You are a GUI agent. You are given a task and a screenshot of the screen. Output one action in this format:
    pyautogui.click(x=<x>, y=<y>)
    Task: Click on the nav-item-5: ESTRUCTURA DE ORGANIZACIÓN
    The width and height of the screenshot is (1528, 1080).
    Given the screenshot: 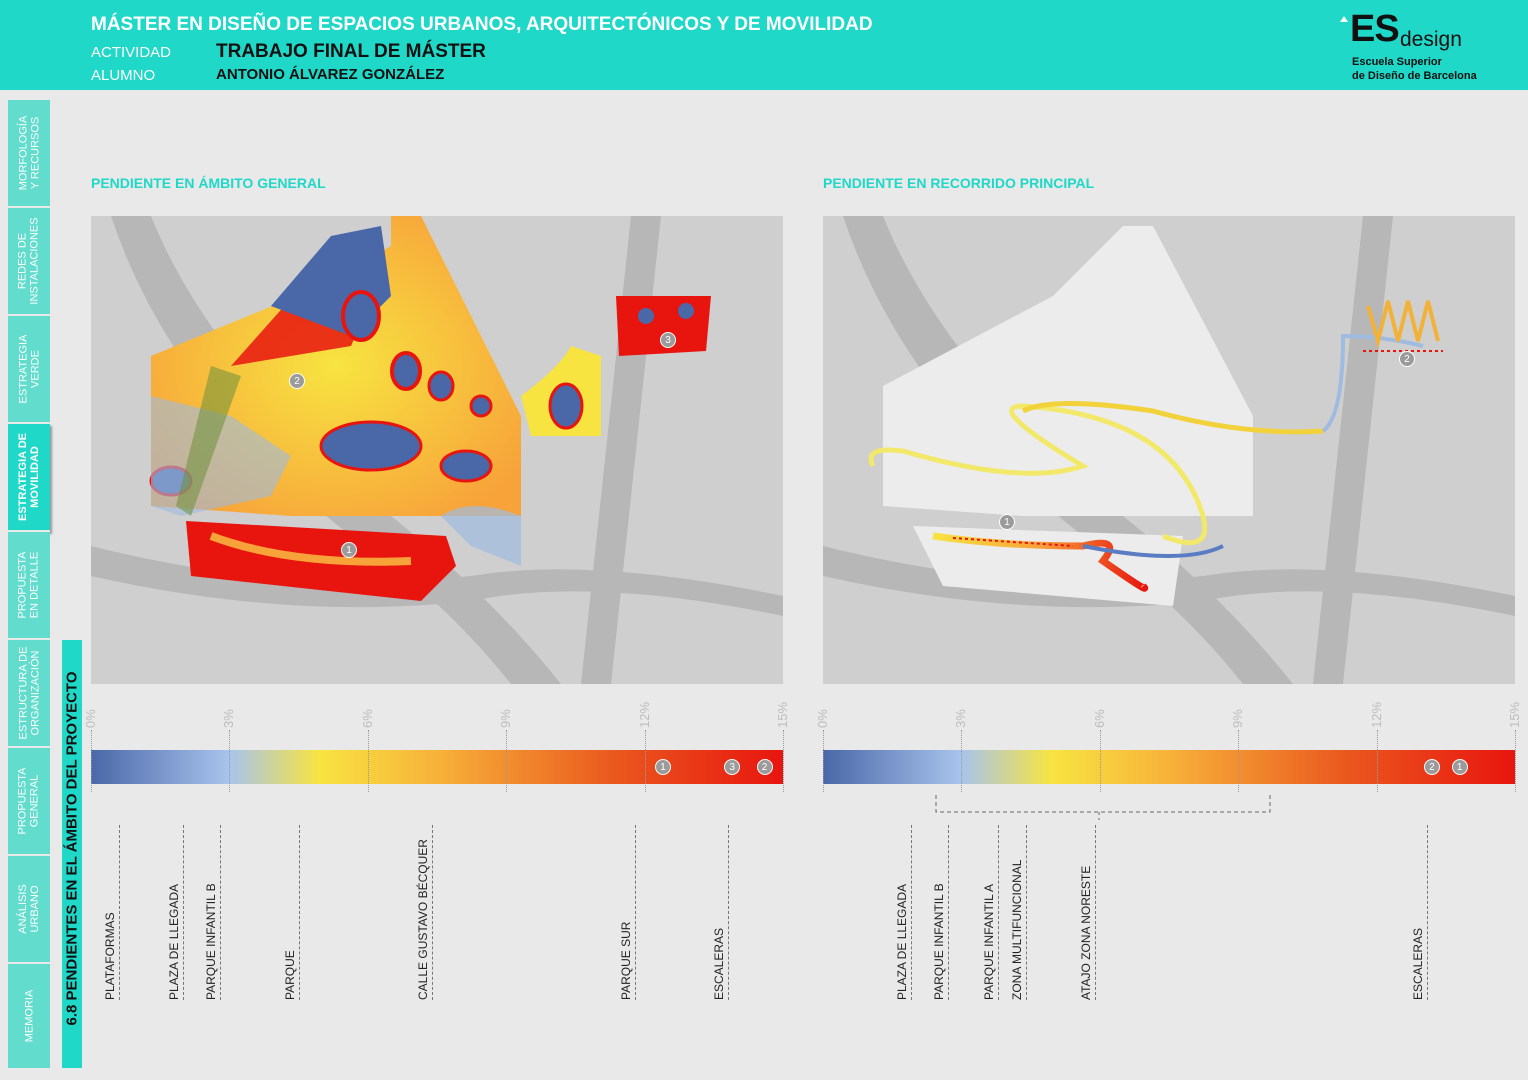 What is the action you would take?
    pyautogui.click(x=29, y=694)
    